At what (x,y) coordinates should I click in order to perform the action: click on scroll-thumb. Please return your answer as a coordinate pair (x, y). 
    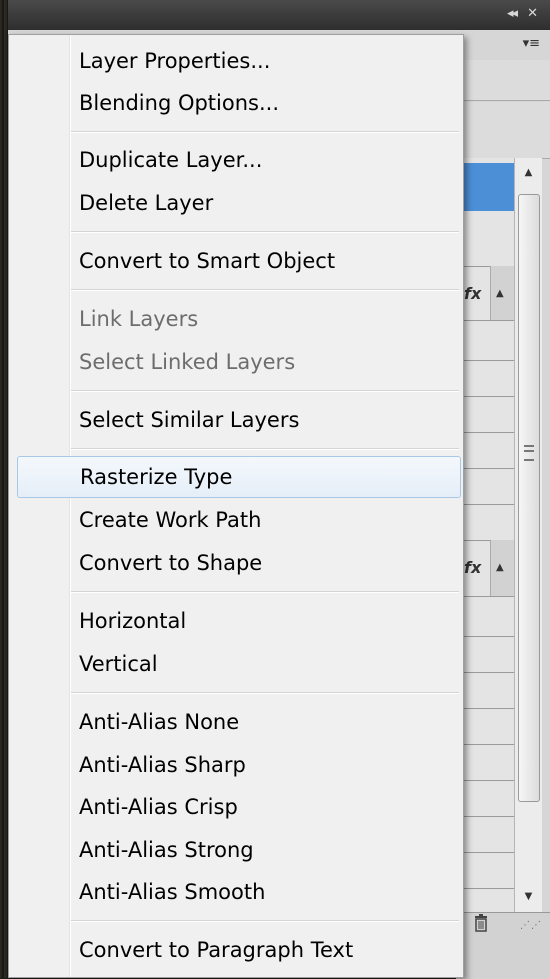
    Looking at the image, I should click on (529, 498).